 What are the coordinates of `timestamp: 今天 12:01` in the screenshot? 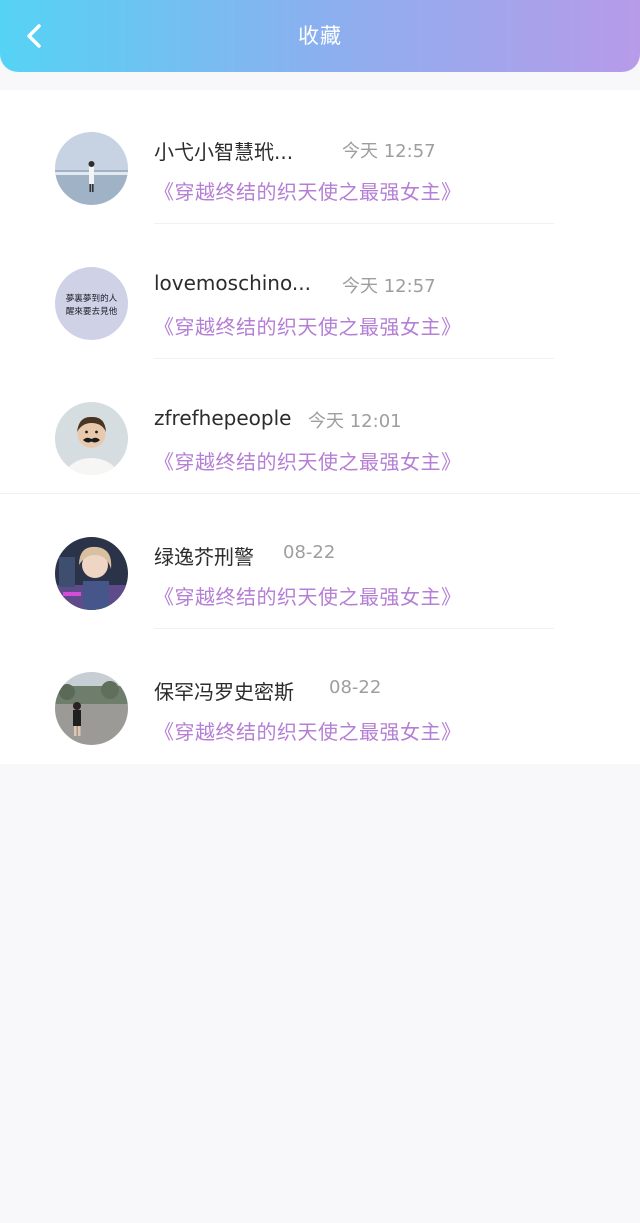 It's located at (355, 421).